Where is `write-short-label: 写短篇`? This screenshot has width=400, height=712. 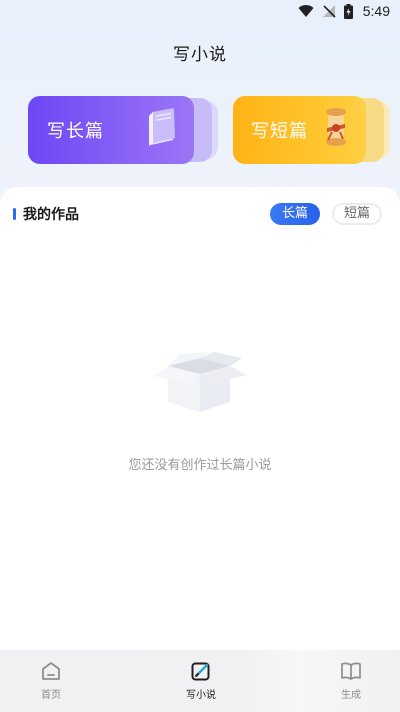 write-short-label: 写短篇 is located at coordinates (279, 131).